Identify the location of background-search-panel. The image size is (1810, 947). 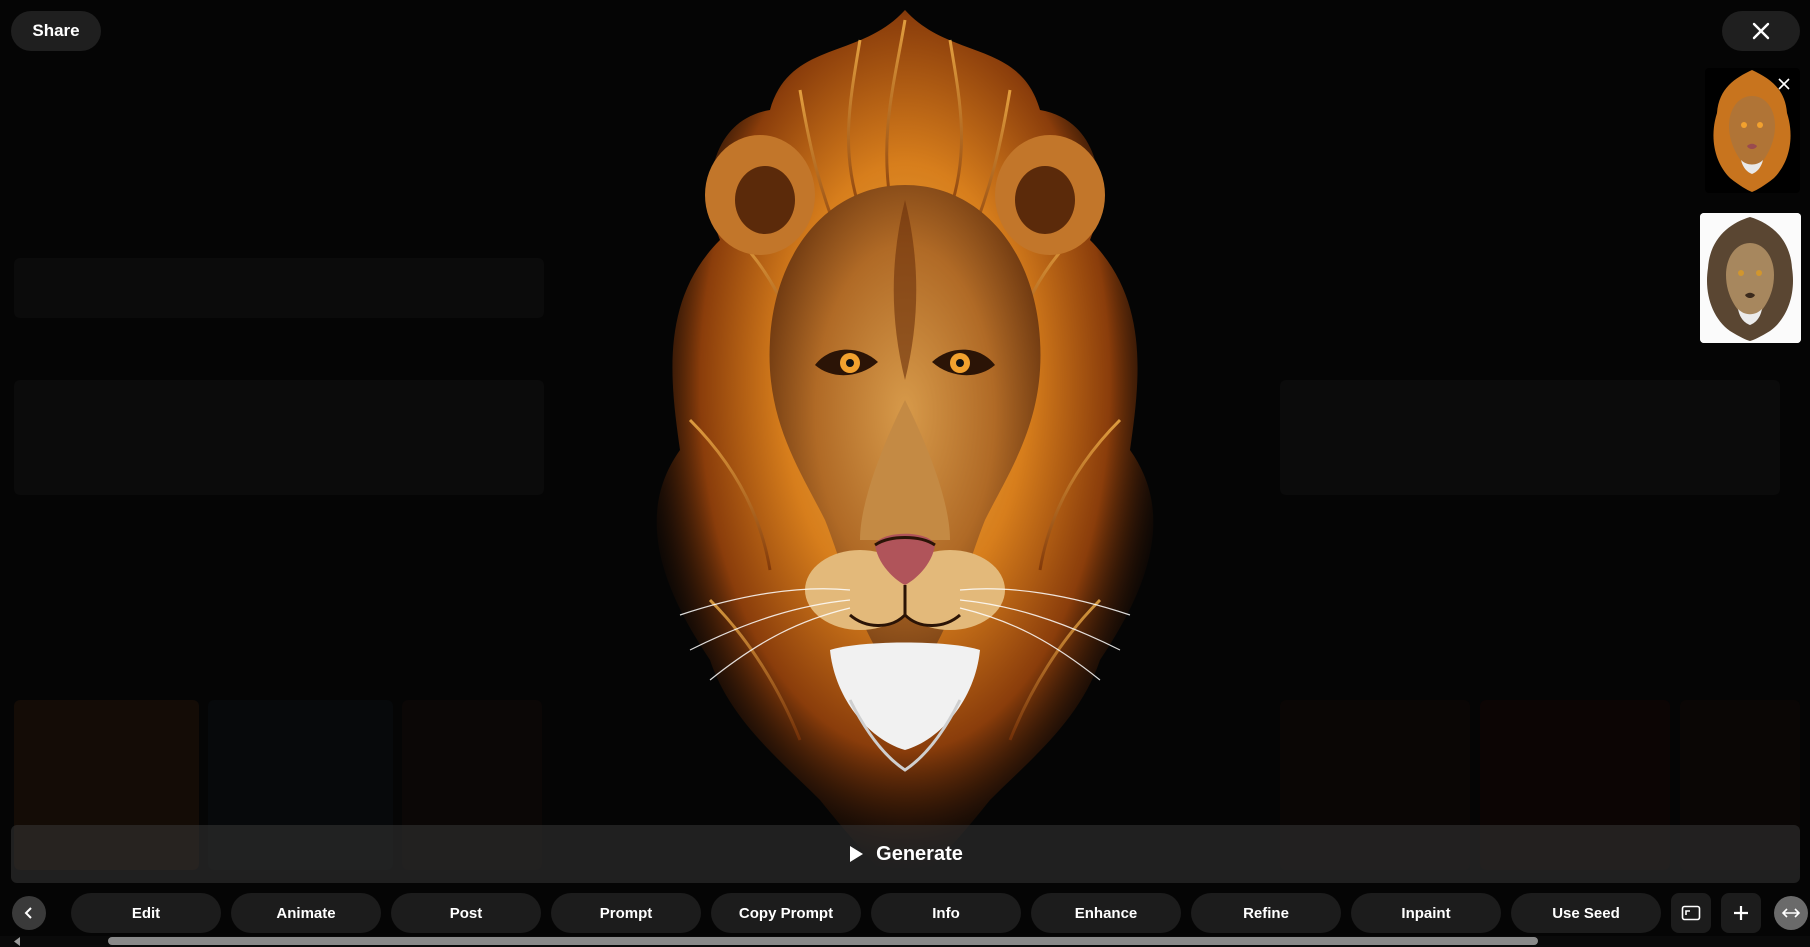
(279, 288).